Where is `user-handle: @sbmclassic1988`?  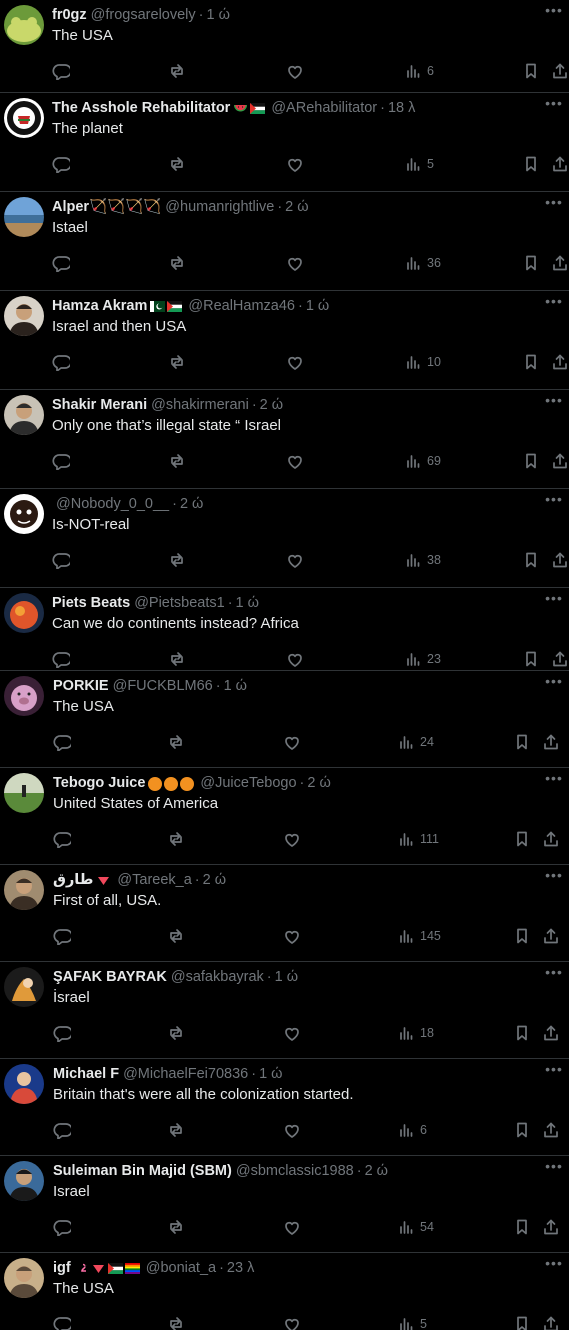 user-handle: @sbmclassic1988 is located at coordinates (295, 1171).